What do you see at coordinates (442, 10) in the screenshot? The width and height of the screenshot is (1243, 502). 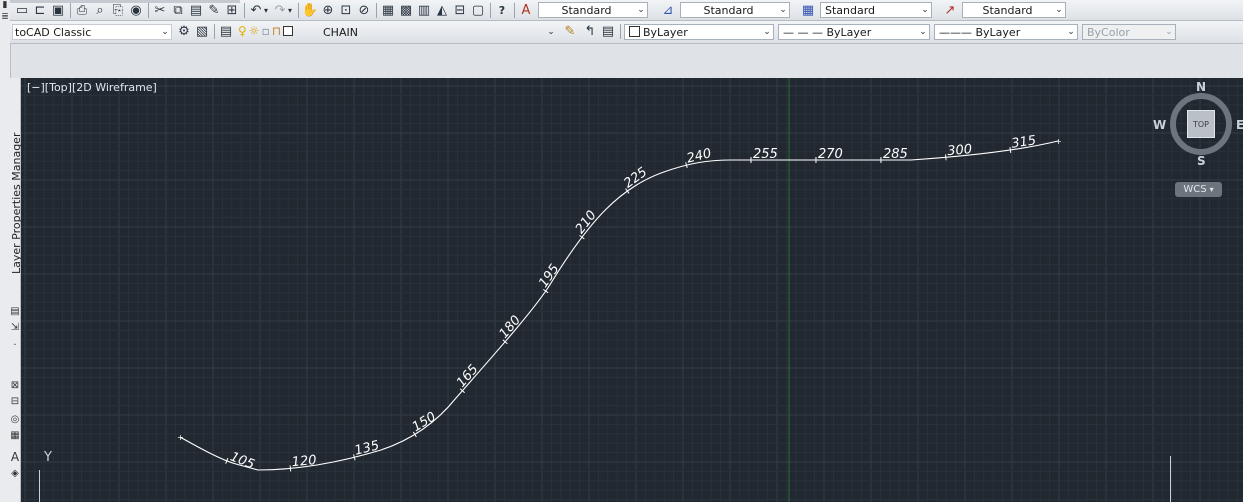 I see `sheet-set-icon: ◭` at bounding box center [442, 10].